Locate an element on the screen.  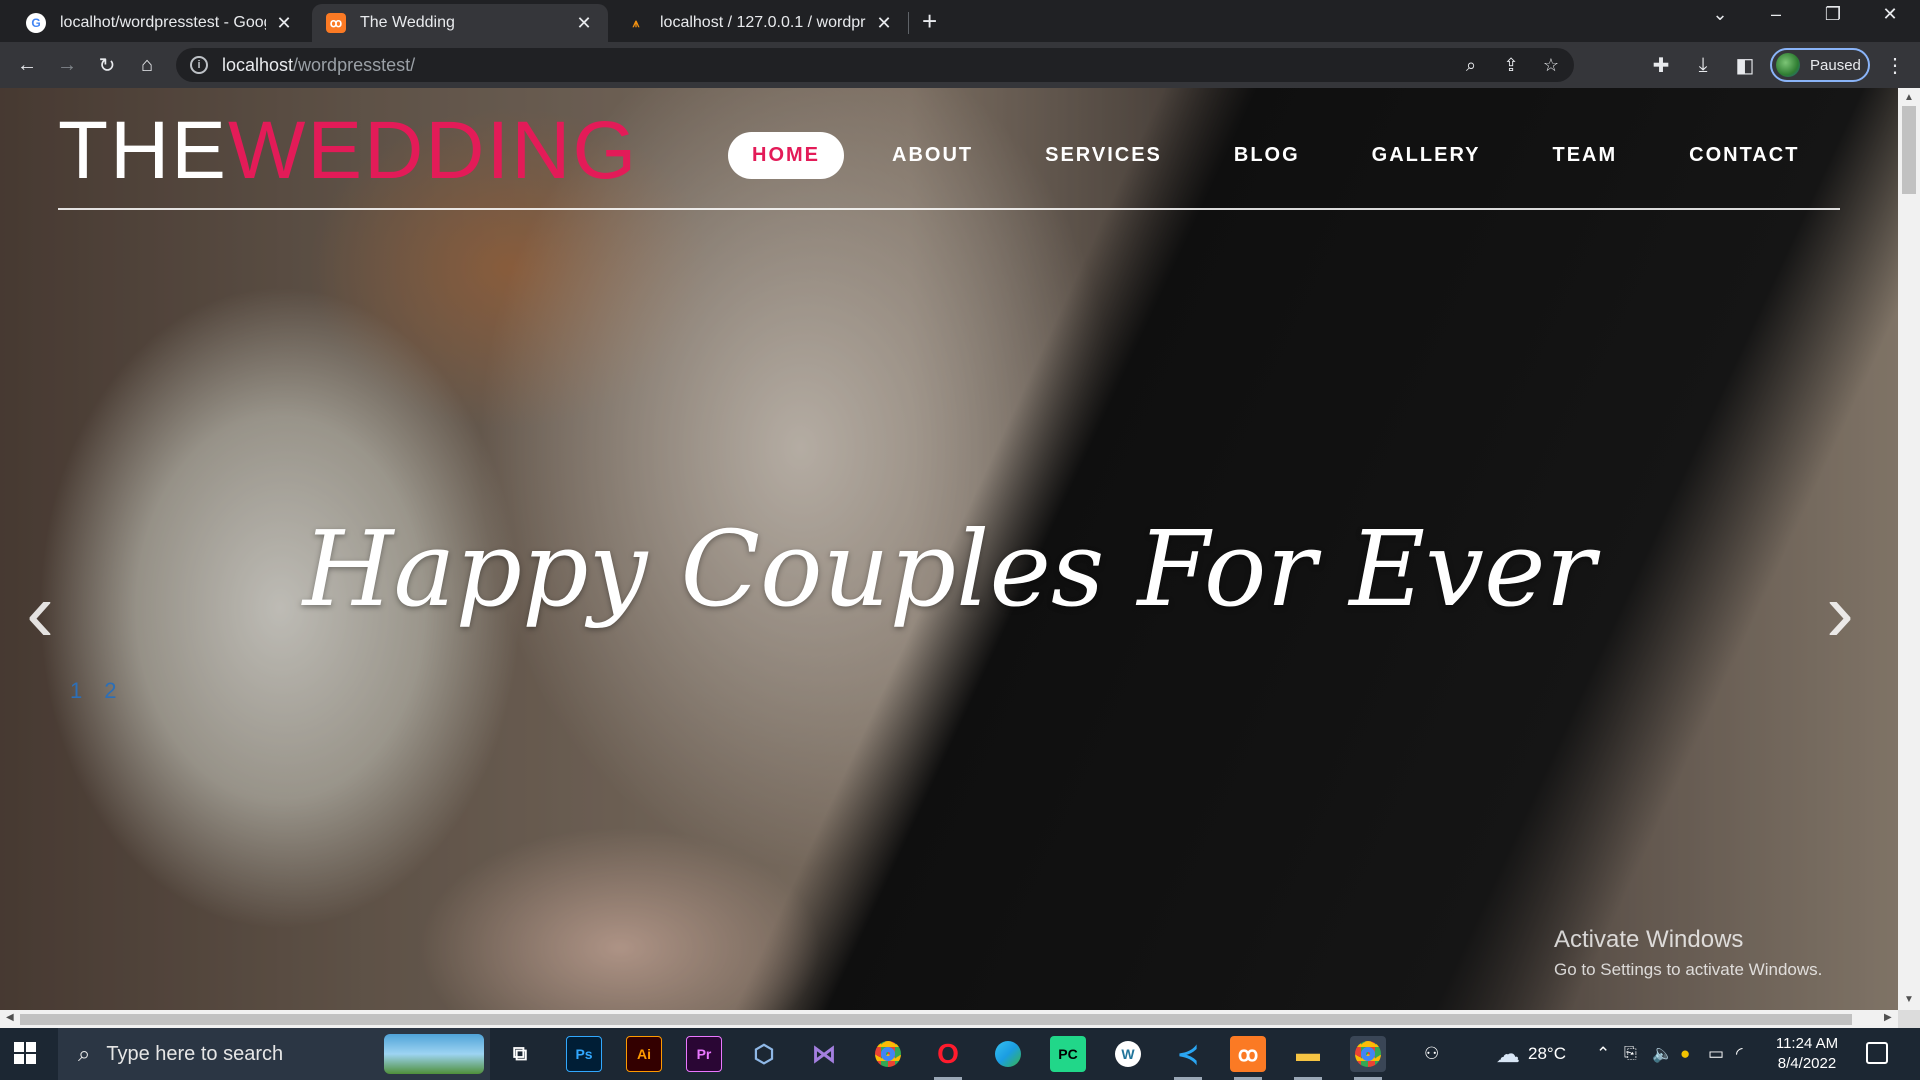
taskbar-search-box: ⌕ Type here to search is located at coordinates (274, 1054).